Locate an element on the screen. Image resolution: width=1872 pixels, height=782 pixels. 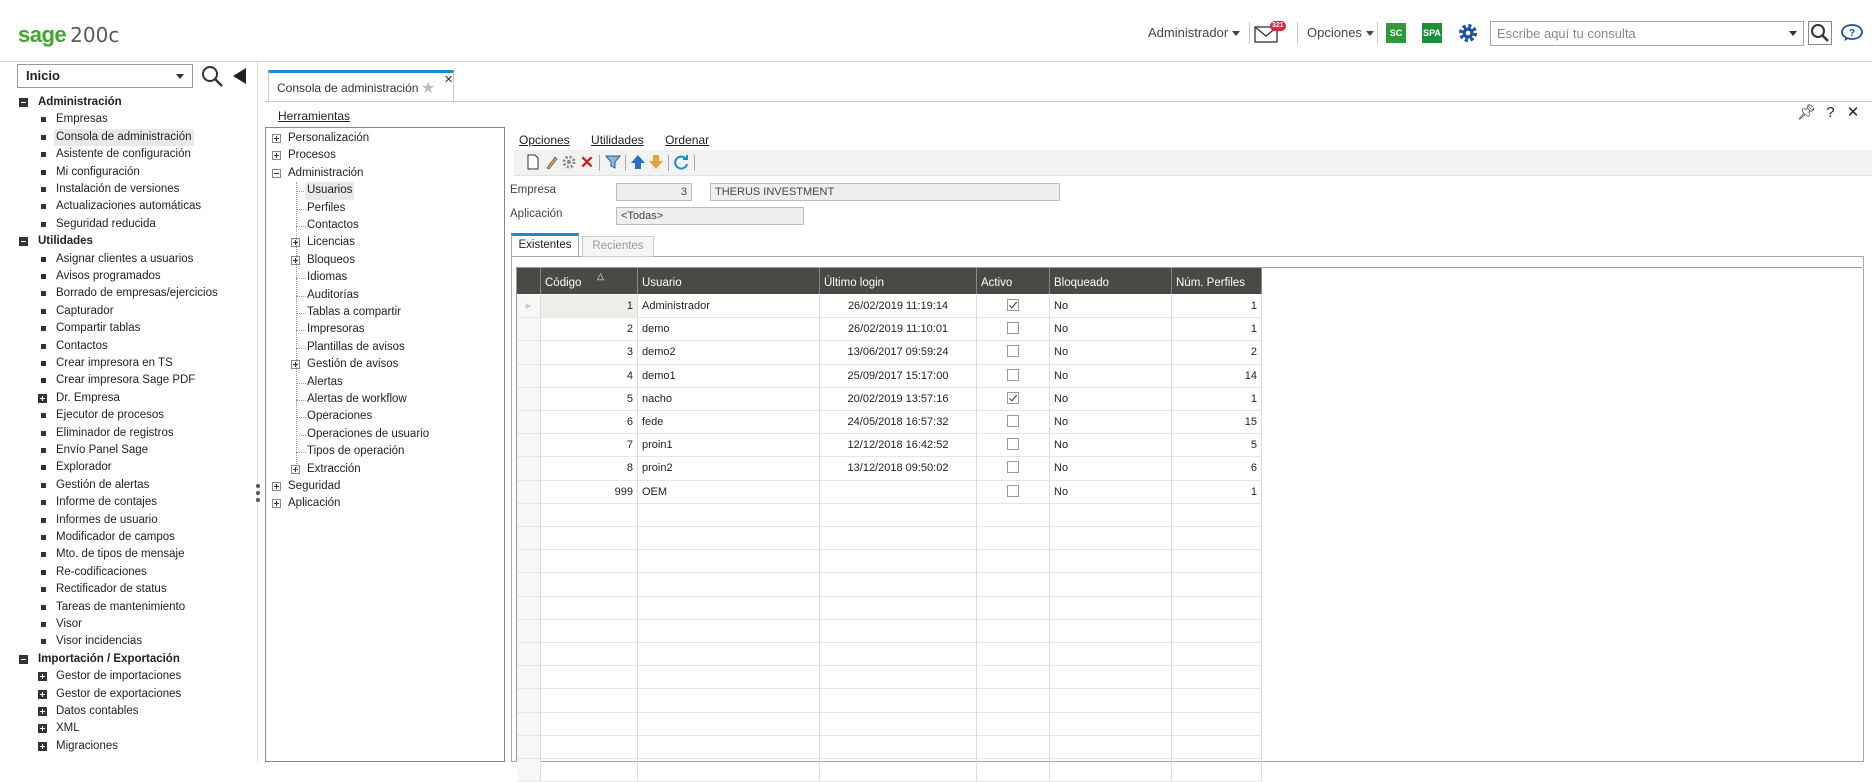
nav-group-2: Importación / Exportación is located at coordinates (109, 659).